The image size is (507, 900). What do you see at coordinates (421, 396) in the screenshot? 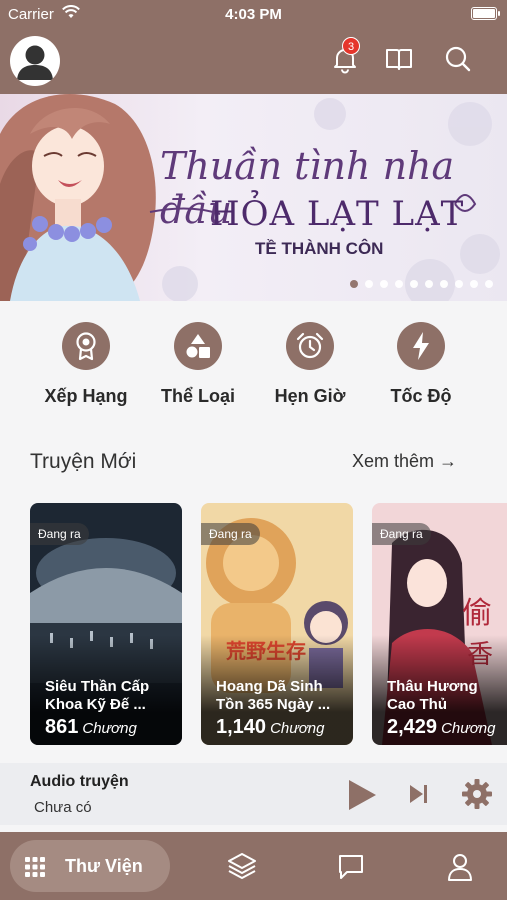
I see `category-label: Tốc Độ` at bounding box center [421, 396].